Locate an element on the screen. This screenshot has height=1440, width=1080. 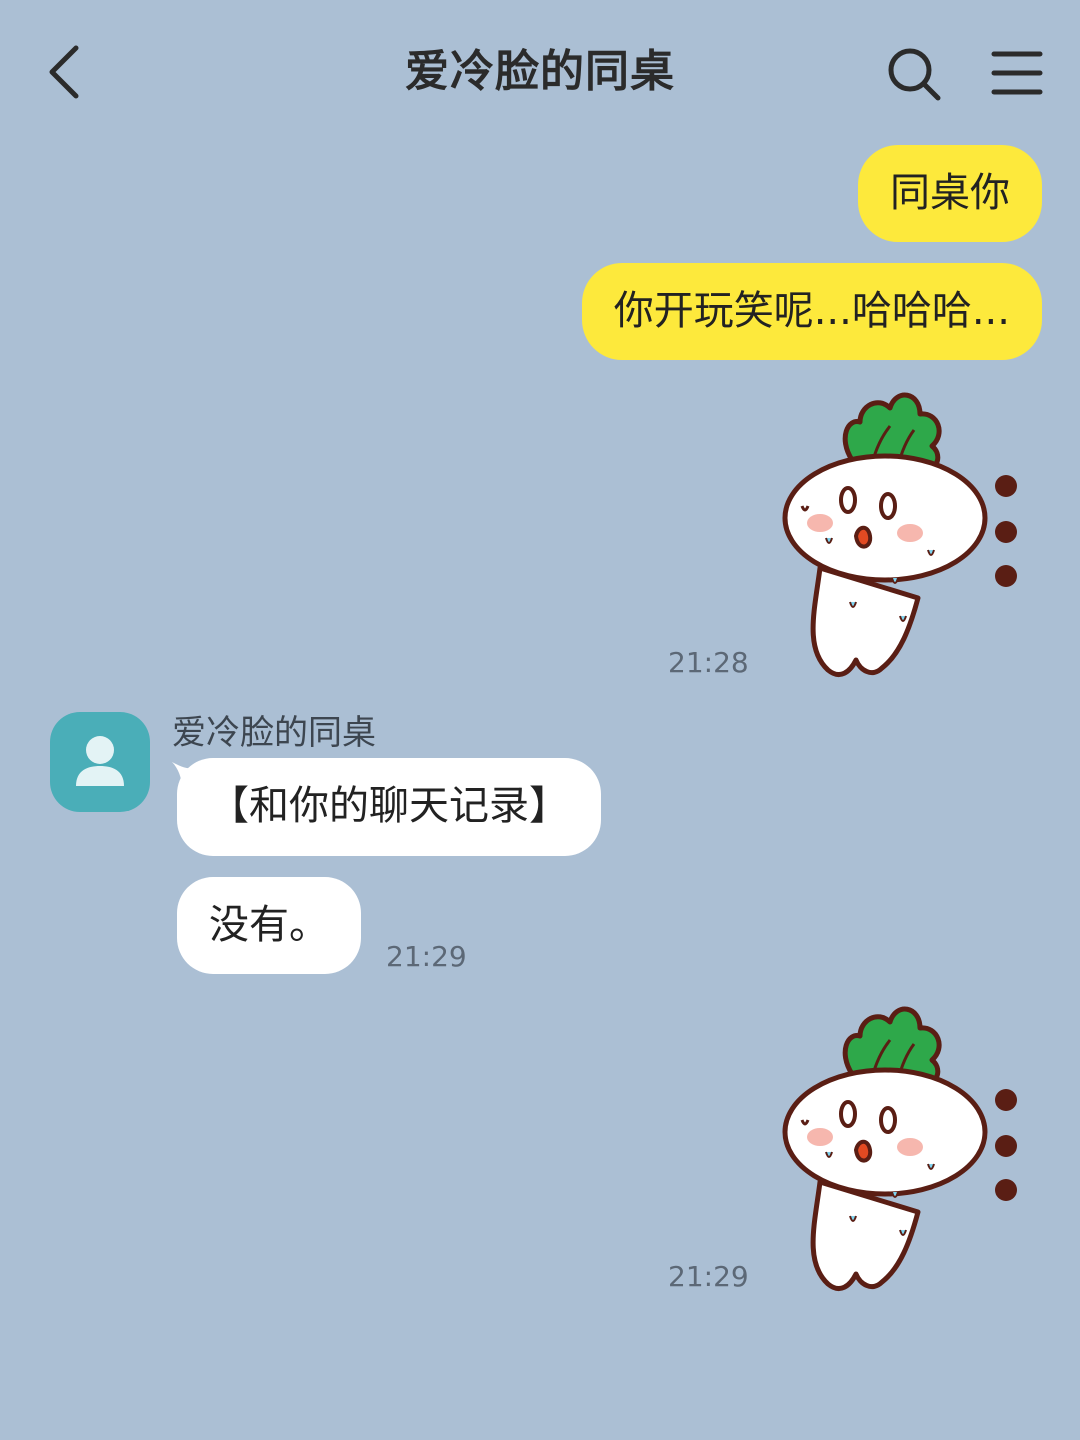
outgoing-message-bubble: 同桌你 is located at coordinates (950, 193).